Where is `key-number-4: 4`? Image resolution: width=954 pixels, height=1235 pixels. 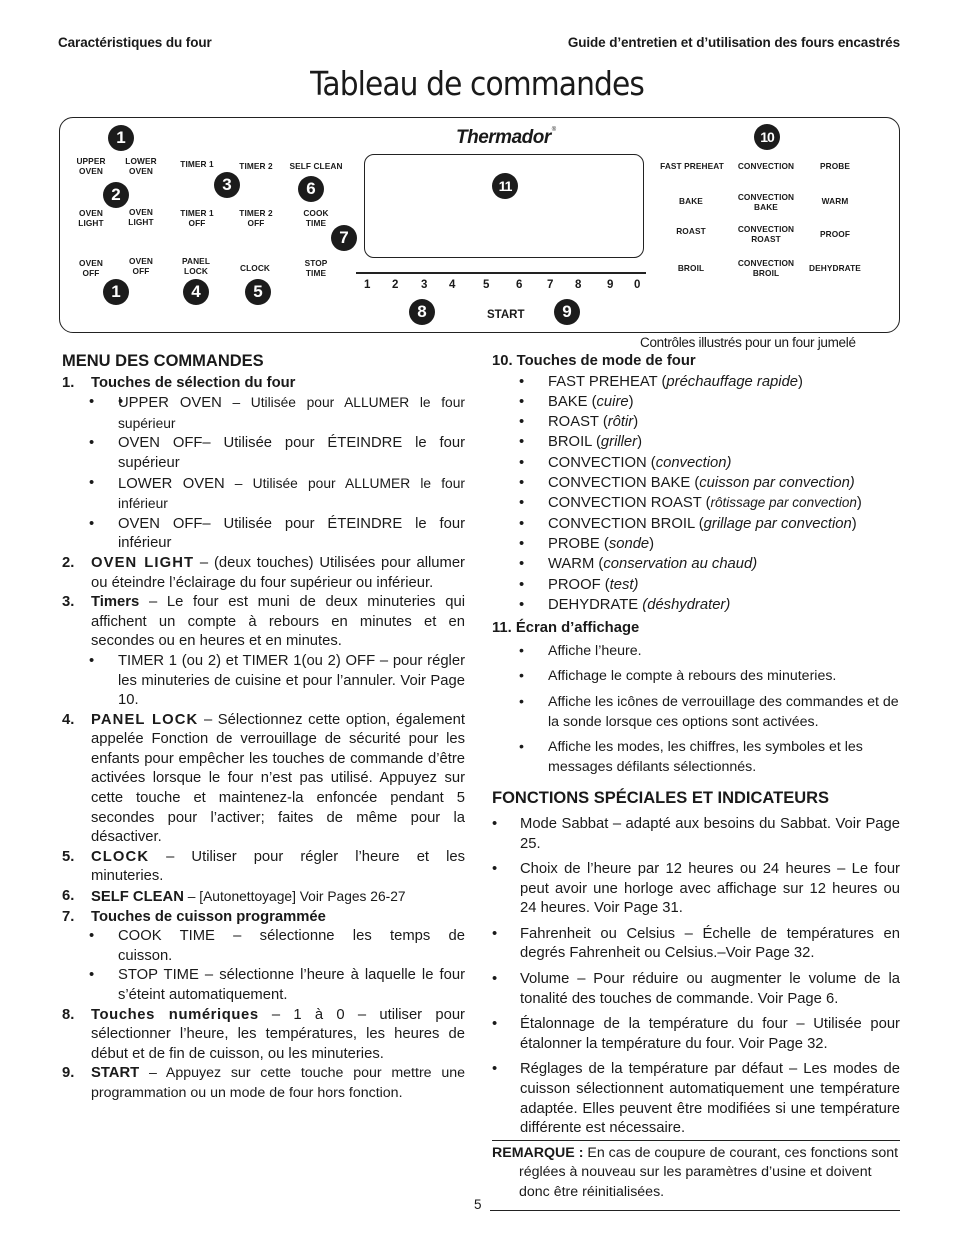 key-number-4: 4 is located at coordinates (452, 285).